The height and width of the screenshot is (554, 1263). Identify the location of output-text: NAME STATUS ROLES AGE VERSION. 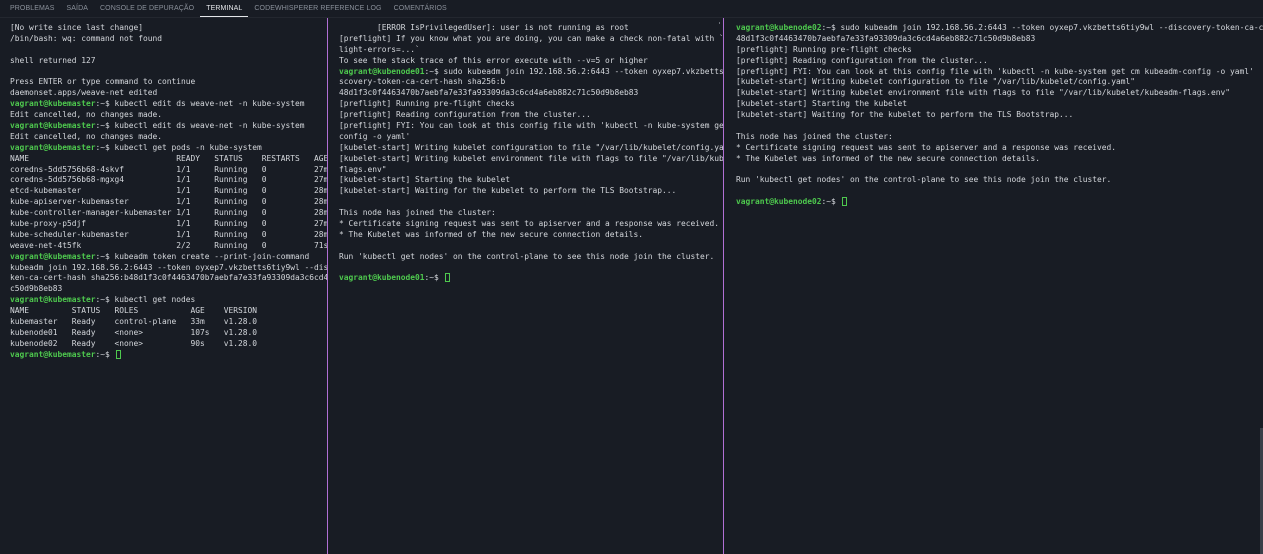
(134, 311).